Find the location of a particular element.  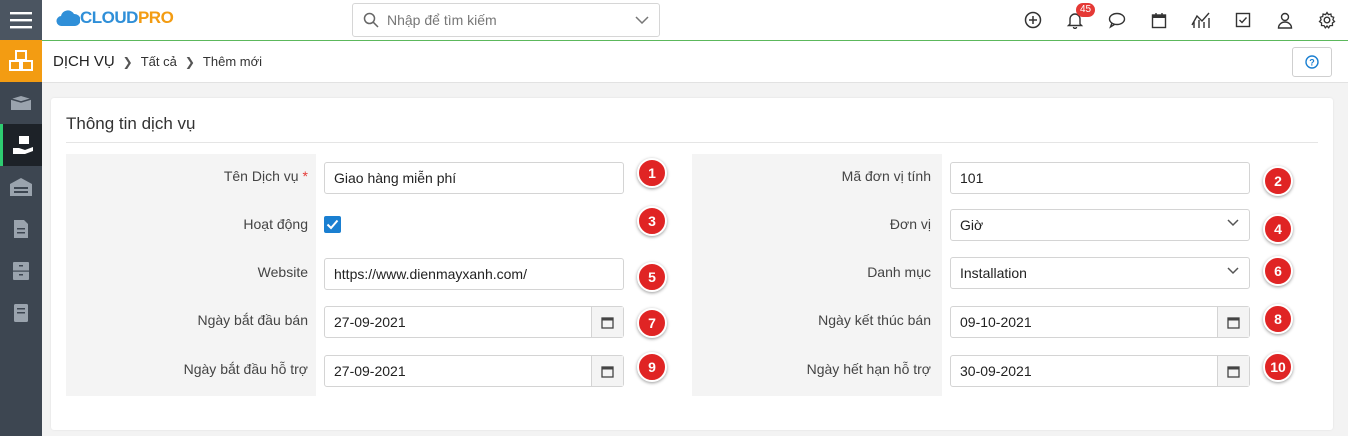

document-icon is located at coordinates (21, 229).